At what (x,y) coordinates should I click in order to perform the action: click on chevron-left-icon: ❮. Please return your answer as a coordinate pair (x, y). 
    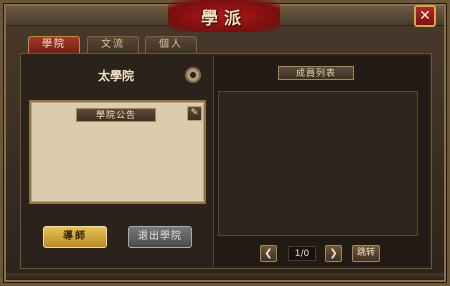
    Looking at the image, I should click on (268, 253).